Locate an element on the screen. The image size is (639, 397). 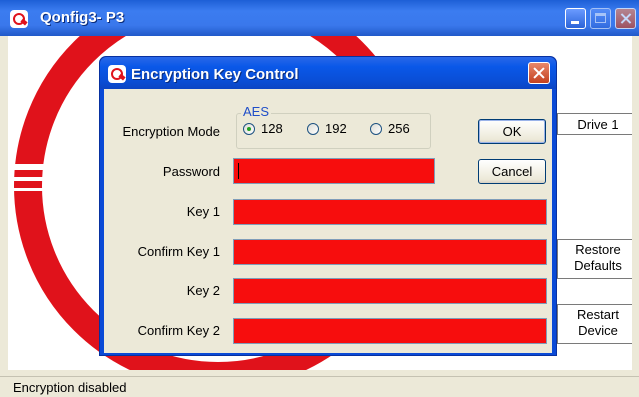
maximize-icon is located at coordinates (600, 18).